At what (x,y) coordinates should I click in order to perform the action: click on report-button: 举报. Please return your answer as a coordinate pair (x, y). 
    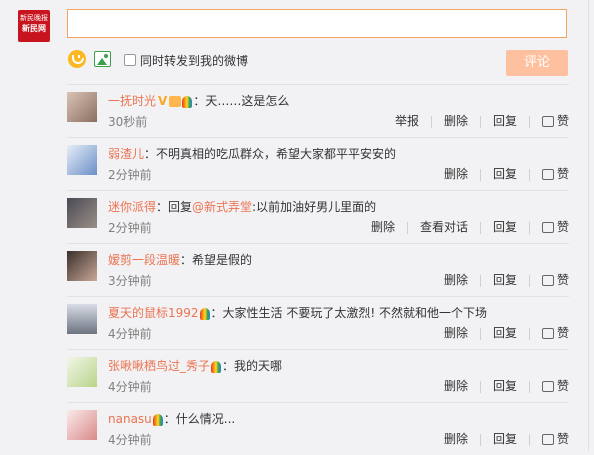
    Looking at the image, I should click on (407, 121).